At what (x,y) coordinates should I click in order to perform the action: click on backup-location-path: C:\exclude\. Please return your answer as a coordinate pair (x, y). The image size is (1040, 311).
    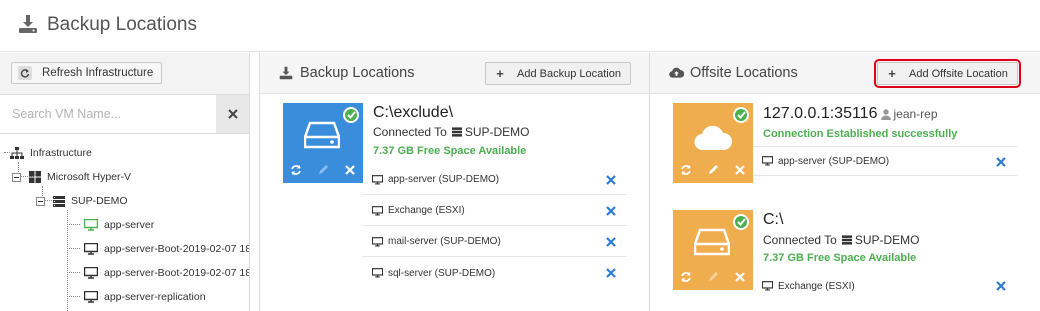
    Looking at the image, I should click on (413, 112).